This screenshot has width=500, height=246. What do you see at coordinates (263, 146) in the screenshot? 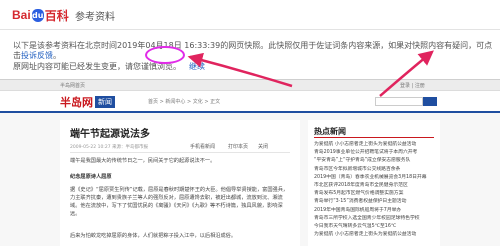
I see `close-link: 关闭` at bounding box center [263, 146].